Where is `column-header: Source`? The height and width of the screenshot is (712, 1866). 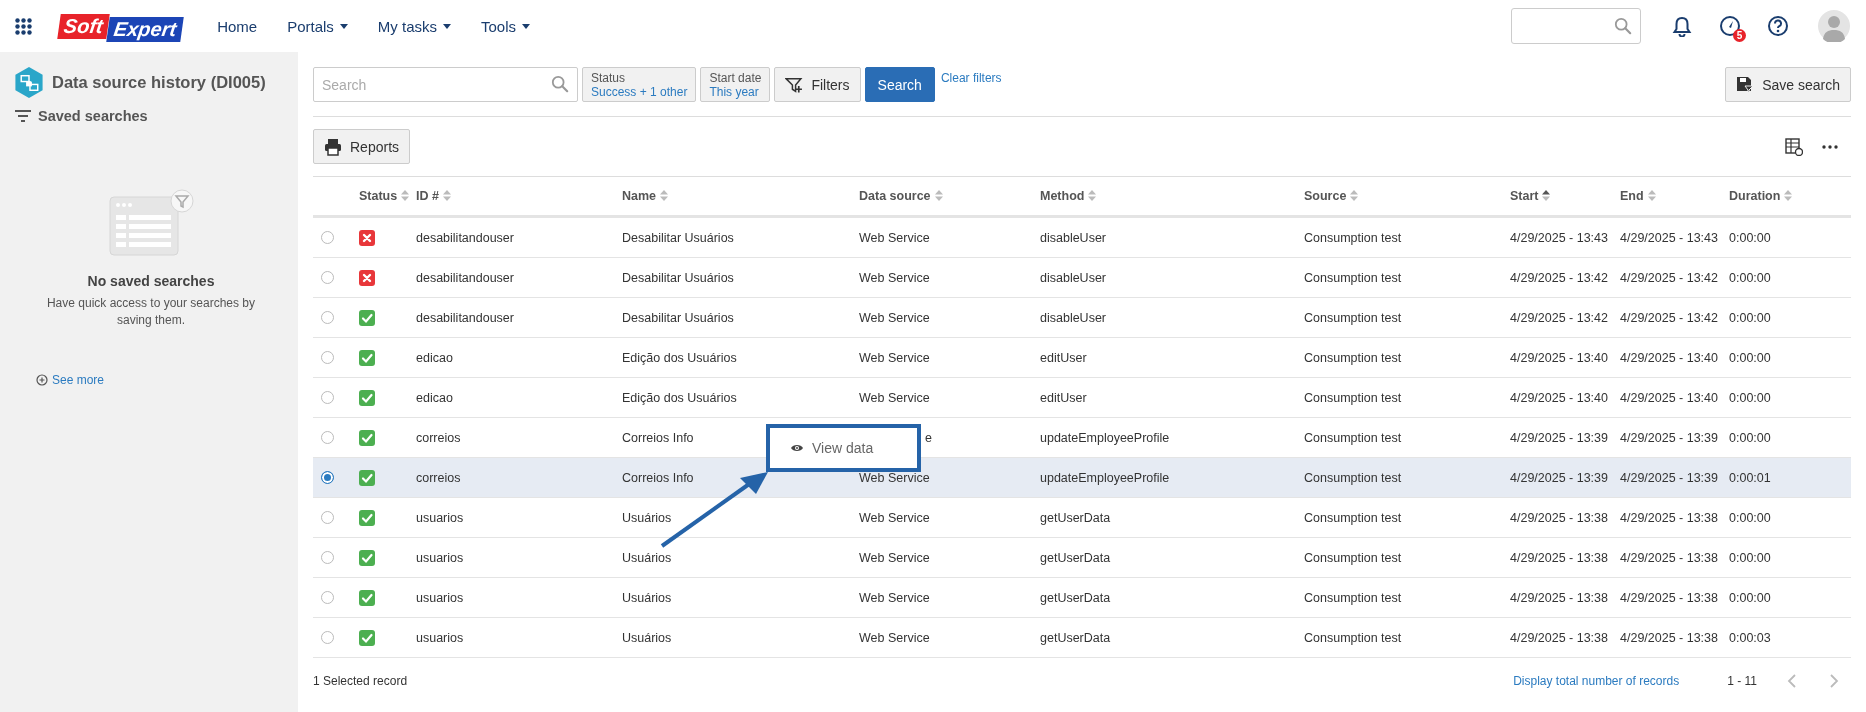
column-header: Source is located at coordinates (1401, 197).